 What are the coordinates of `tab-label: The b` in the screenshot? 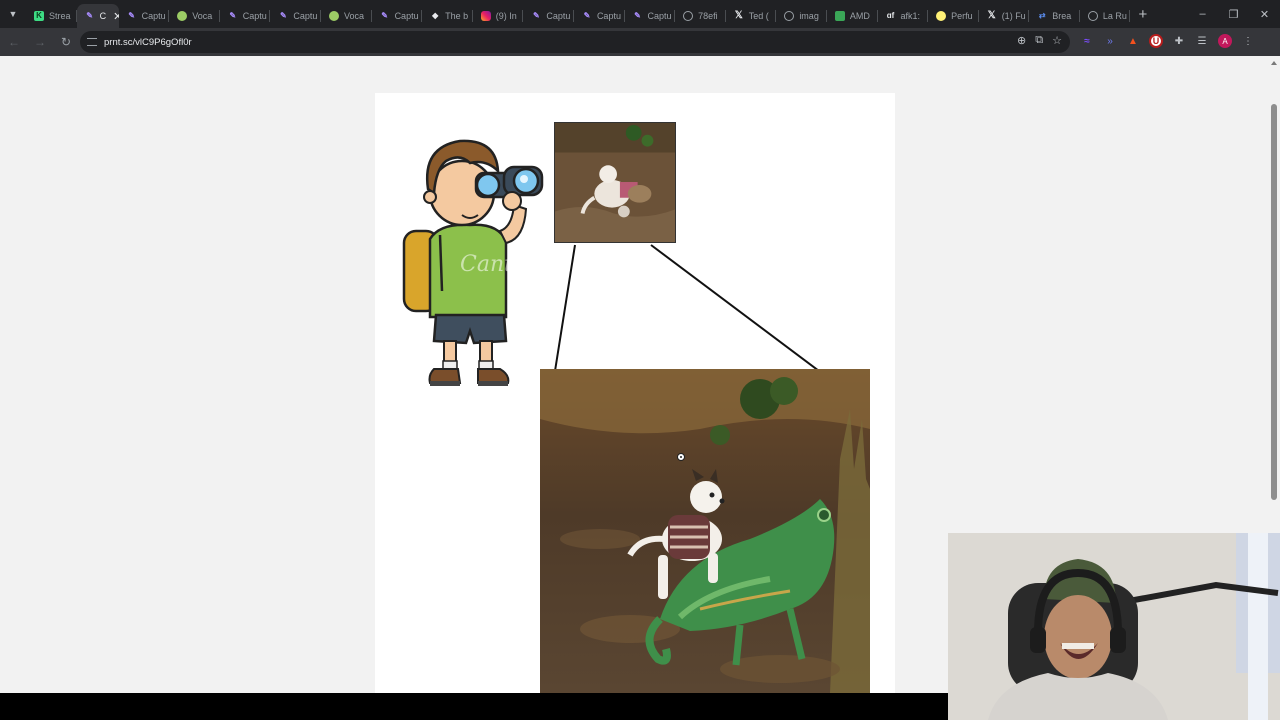 It's located at (457, 16).